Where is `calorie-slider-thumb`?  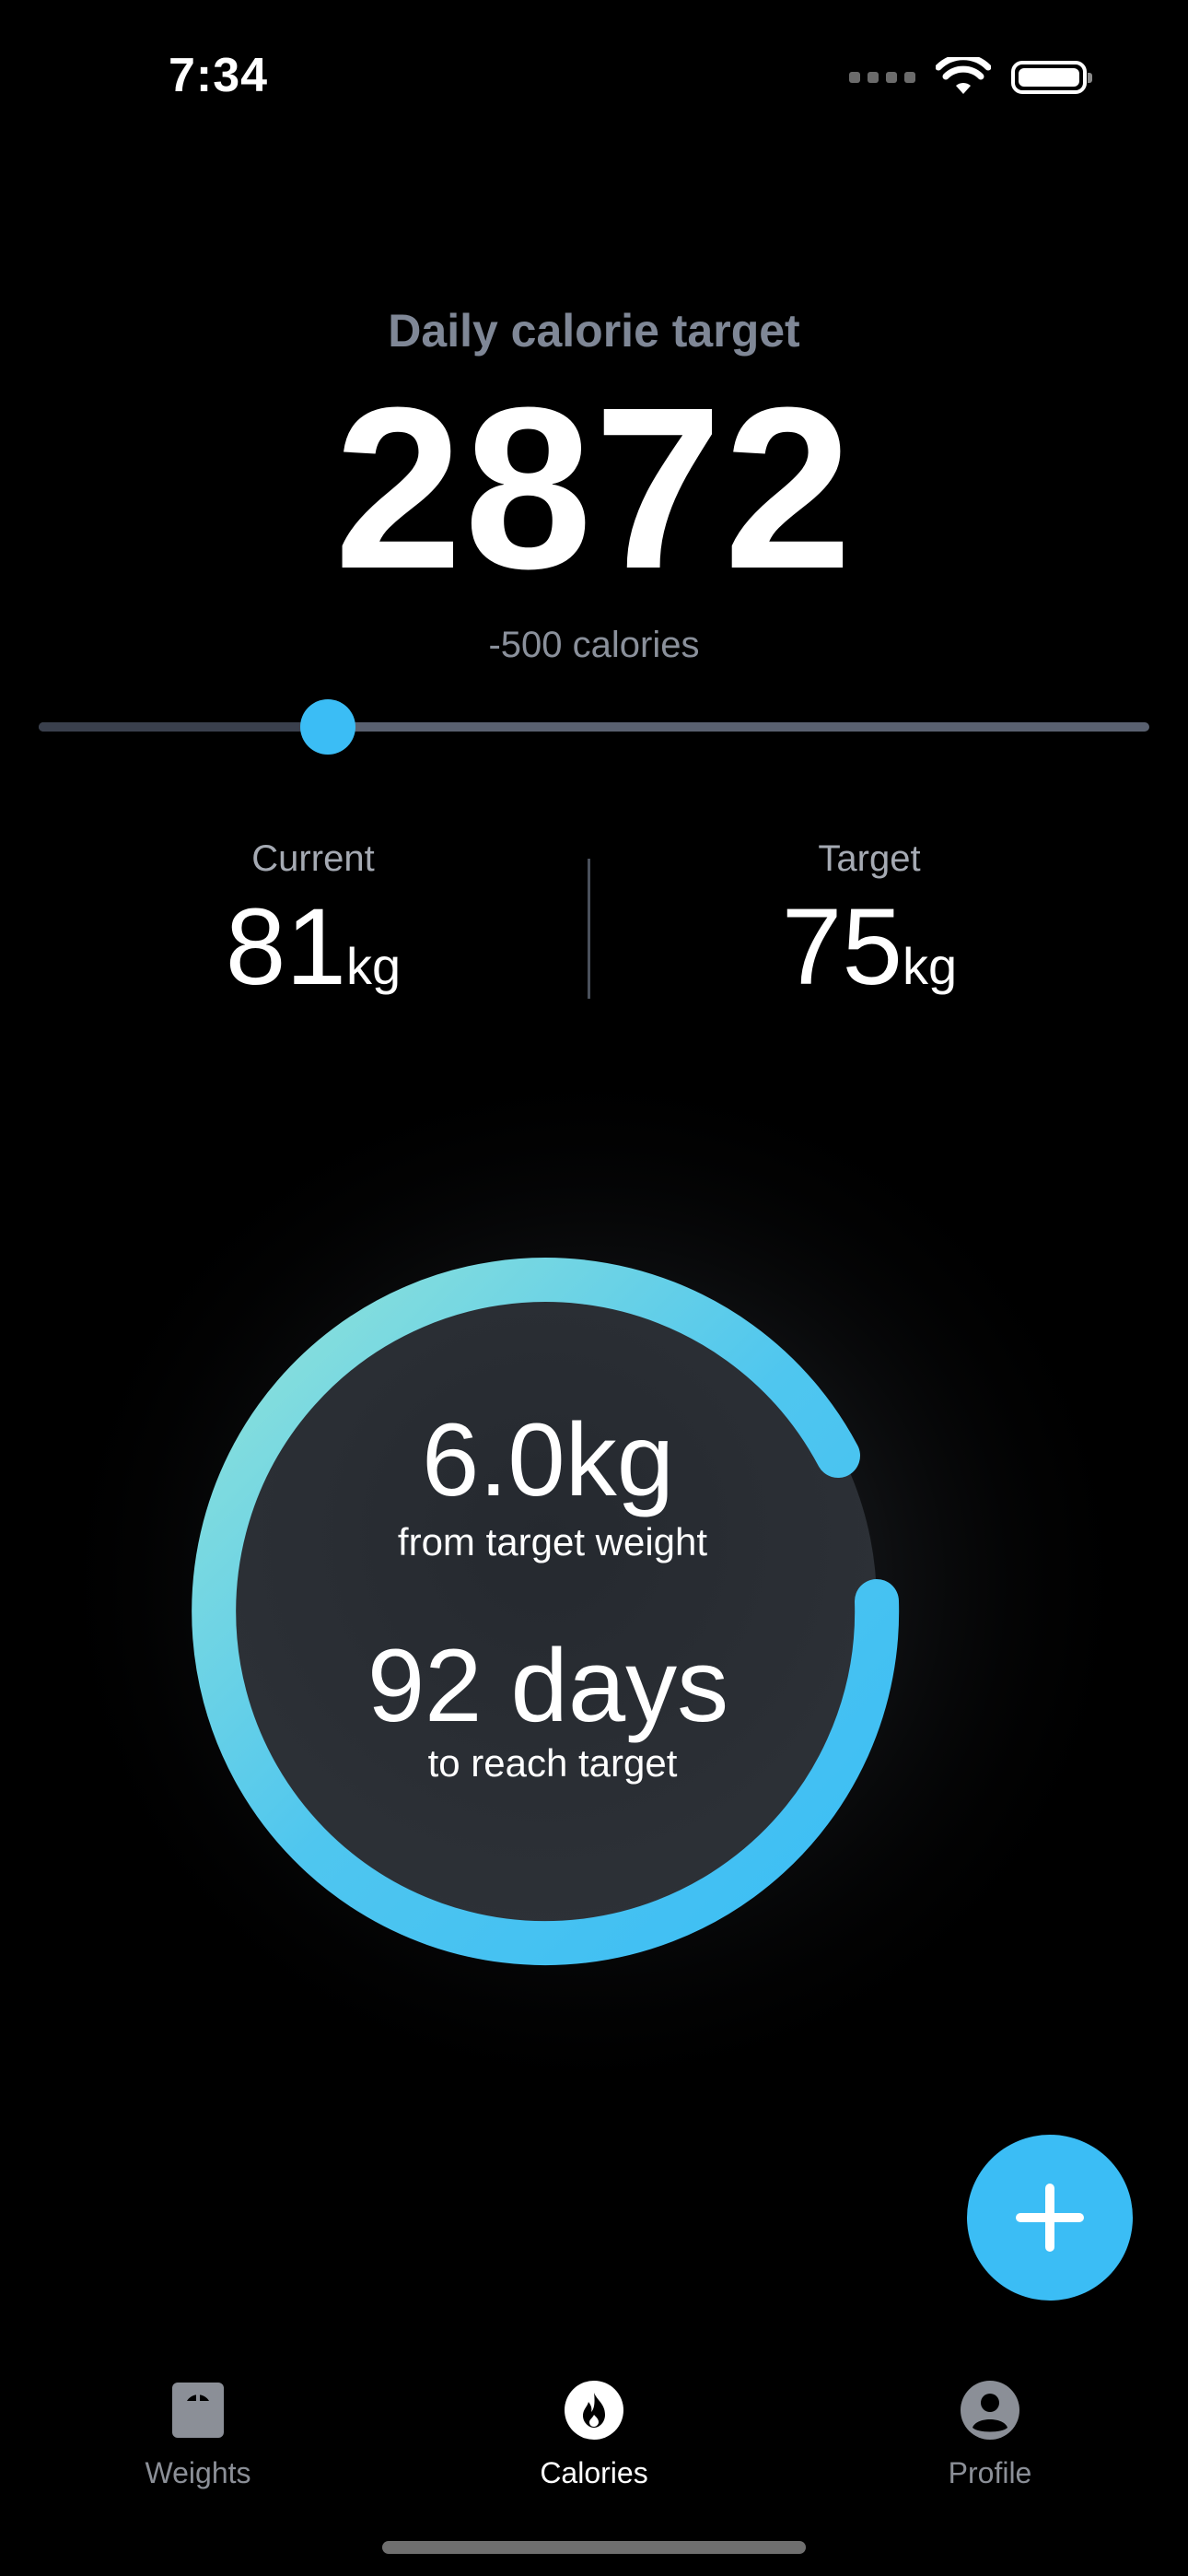
calorie-slider-thumb is located at coordinates (327, 727).